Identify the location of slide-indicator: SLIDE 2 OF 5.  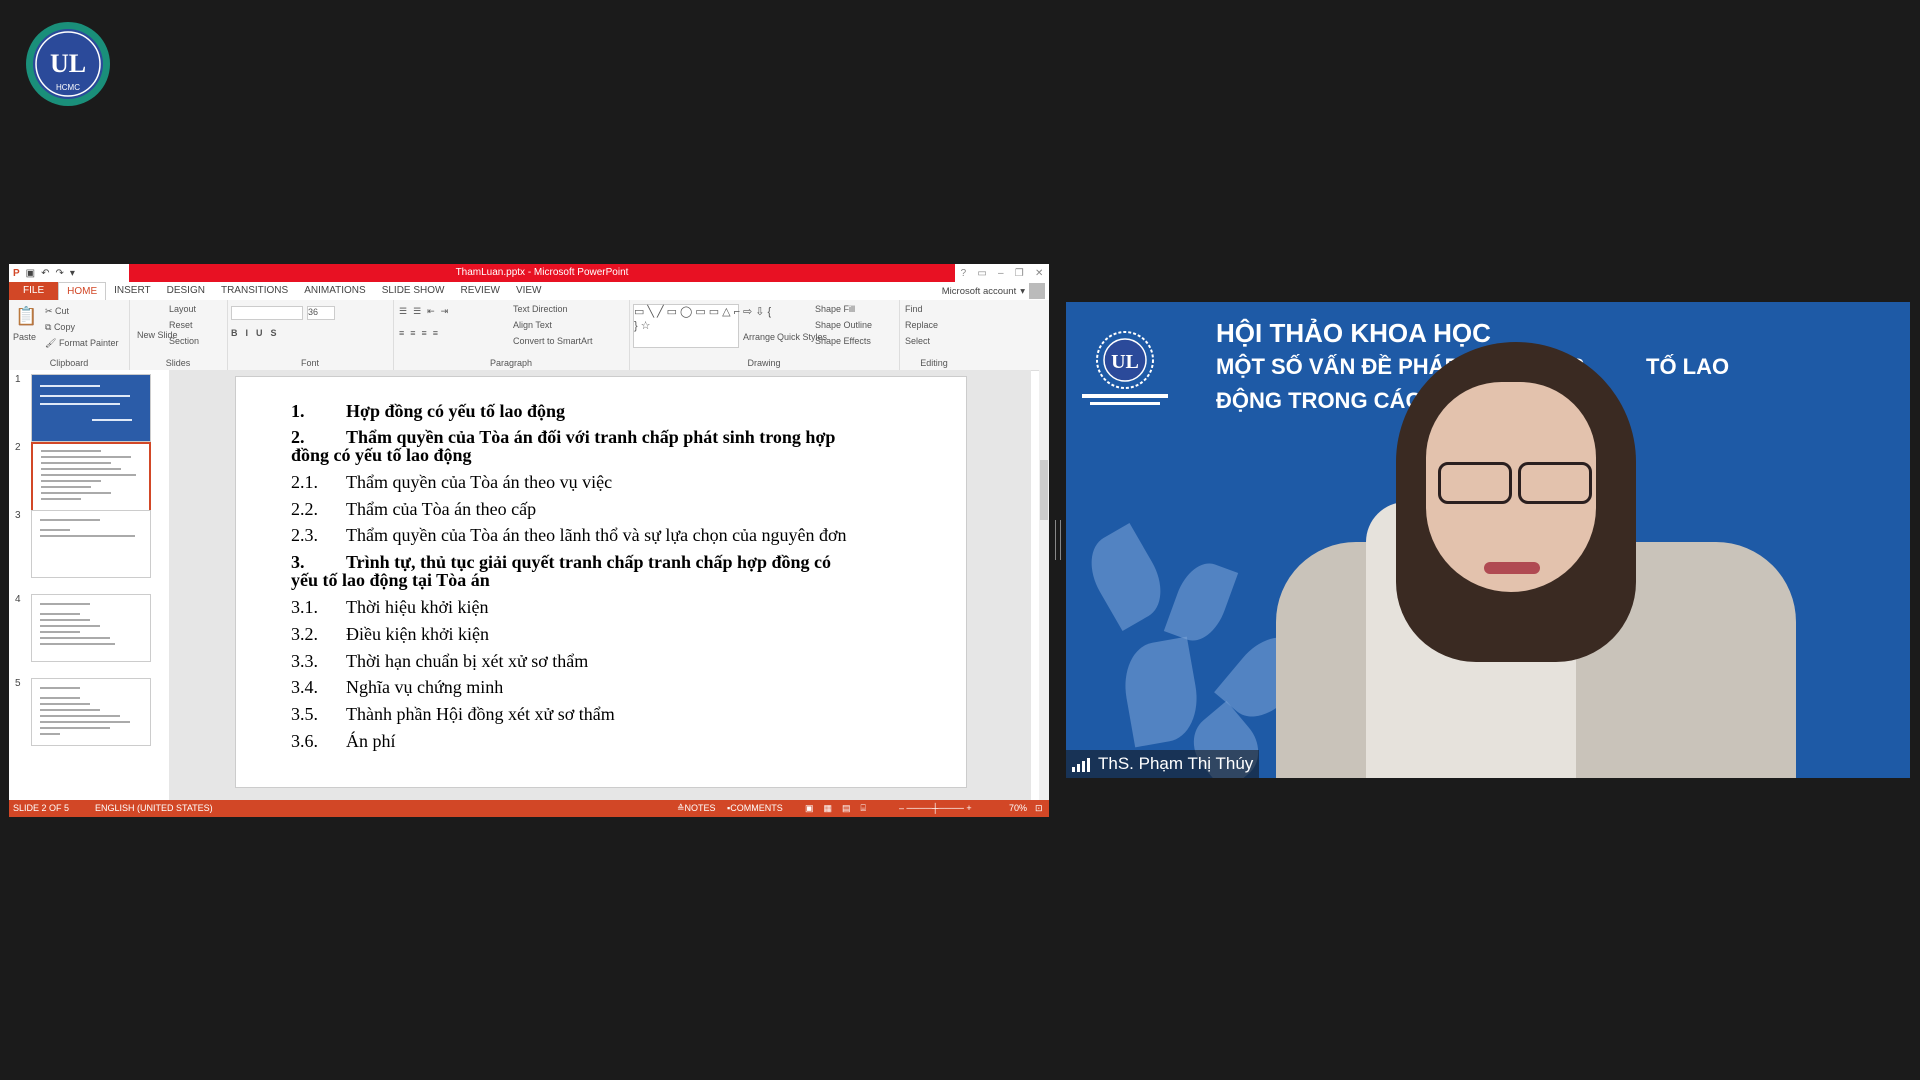
(41, 808).